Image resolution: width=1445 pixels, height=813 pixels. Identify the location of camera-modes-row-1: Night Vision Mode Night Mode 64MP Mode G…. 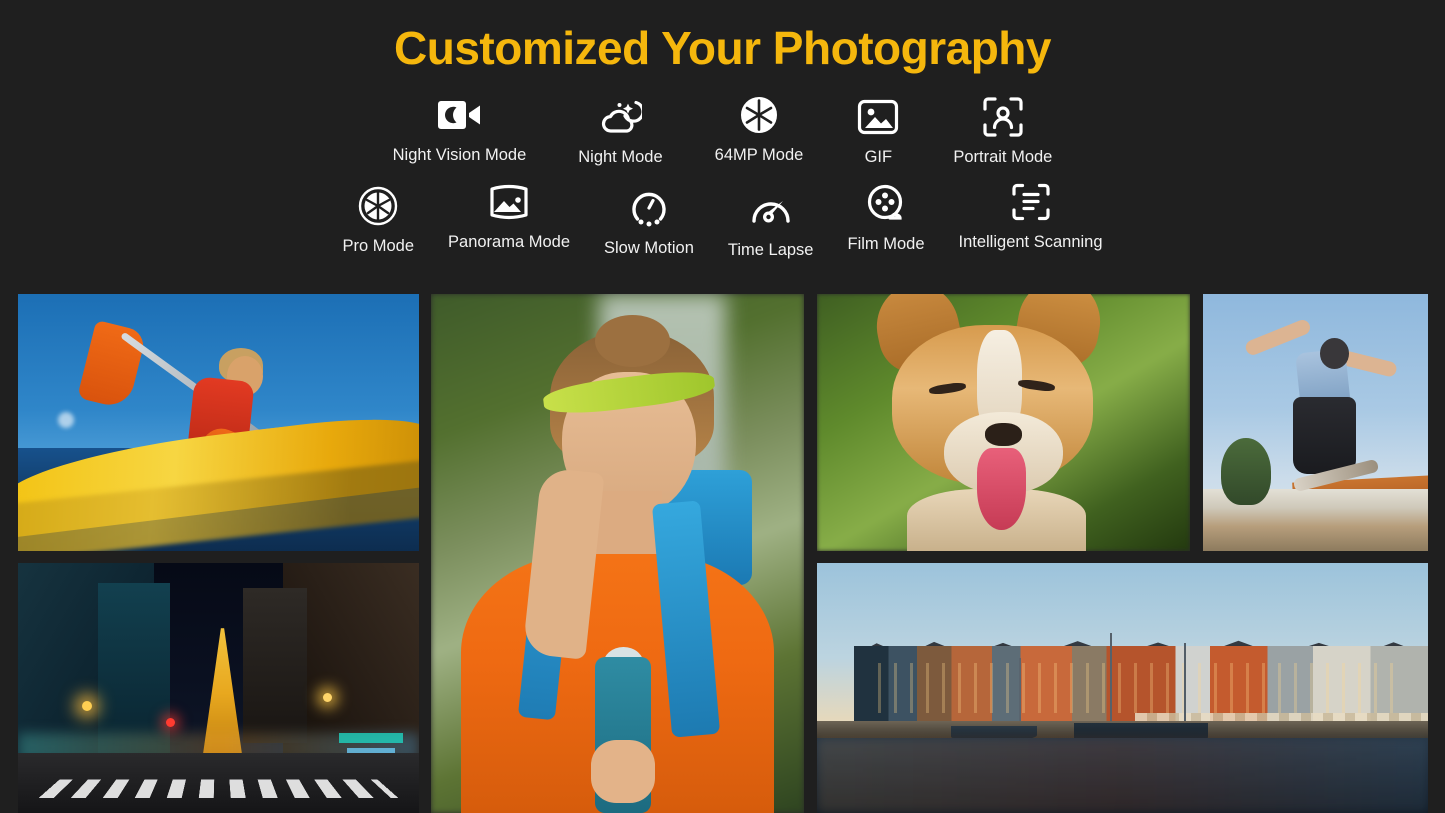
(722, 129).